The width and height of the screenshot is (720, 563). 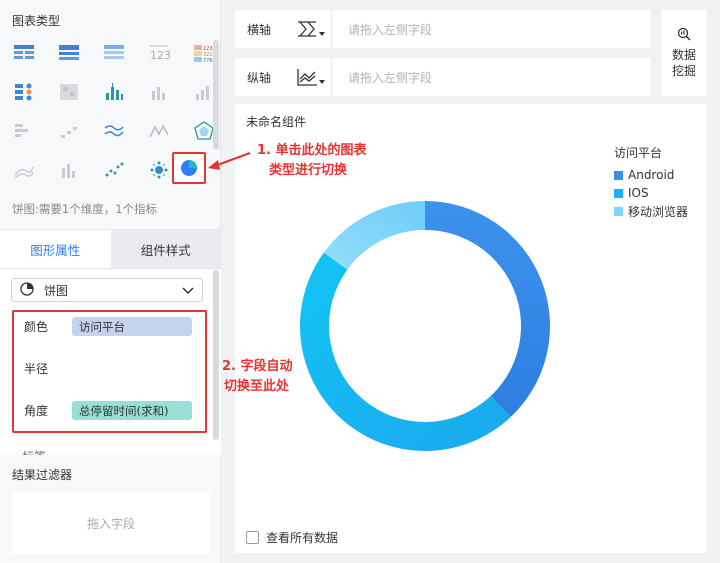 What do you see at coordinates (24, 53) in the screenshot?
I see `table-chart-icon` at bounding box center [24, 53].